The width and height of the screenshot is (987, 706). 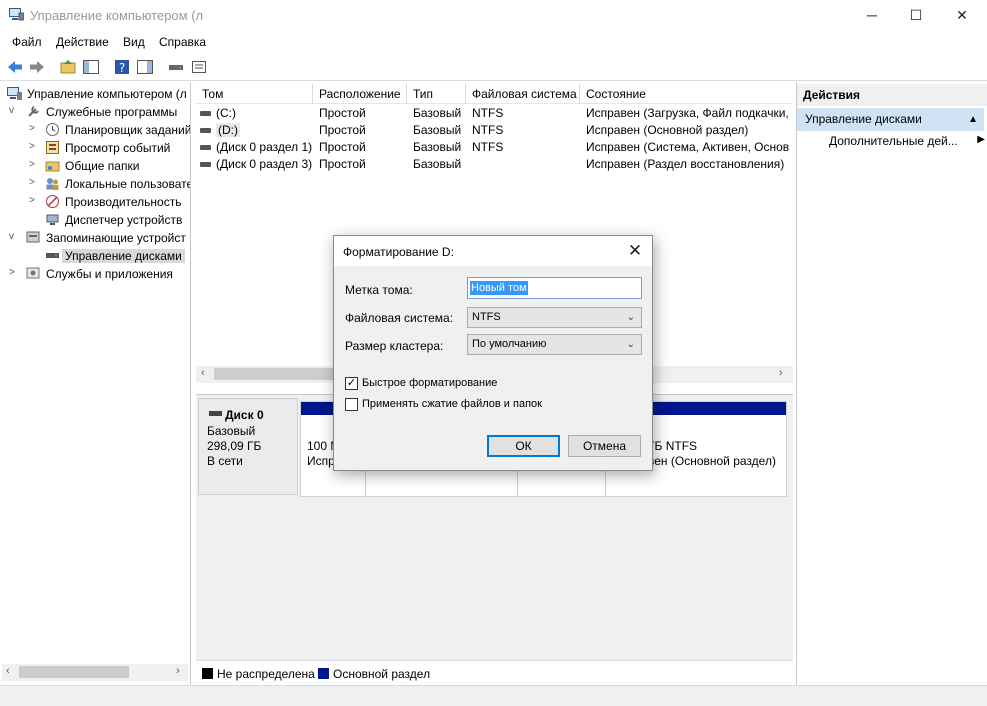 I want to click on tree-item-task-scheduler: > Планировщик заданий, so click(x=95, y=130).